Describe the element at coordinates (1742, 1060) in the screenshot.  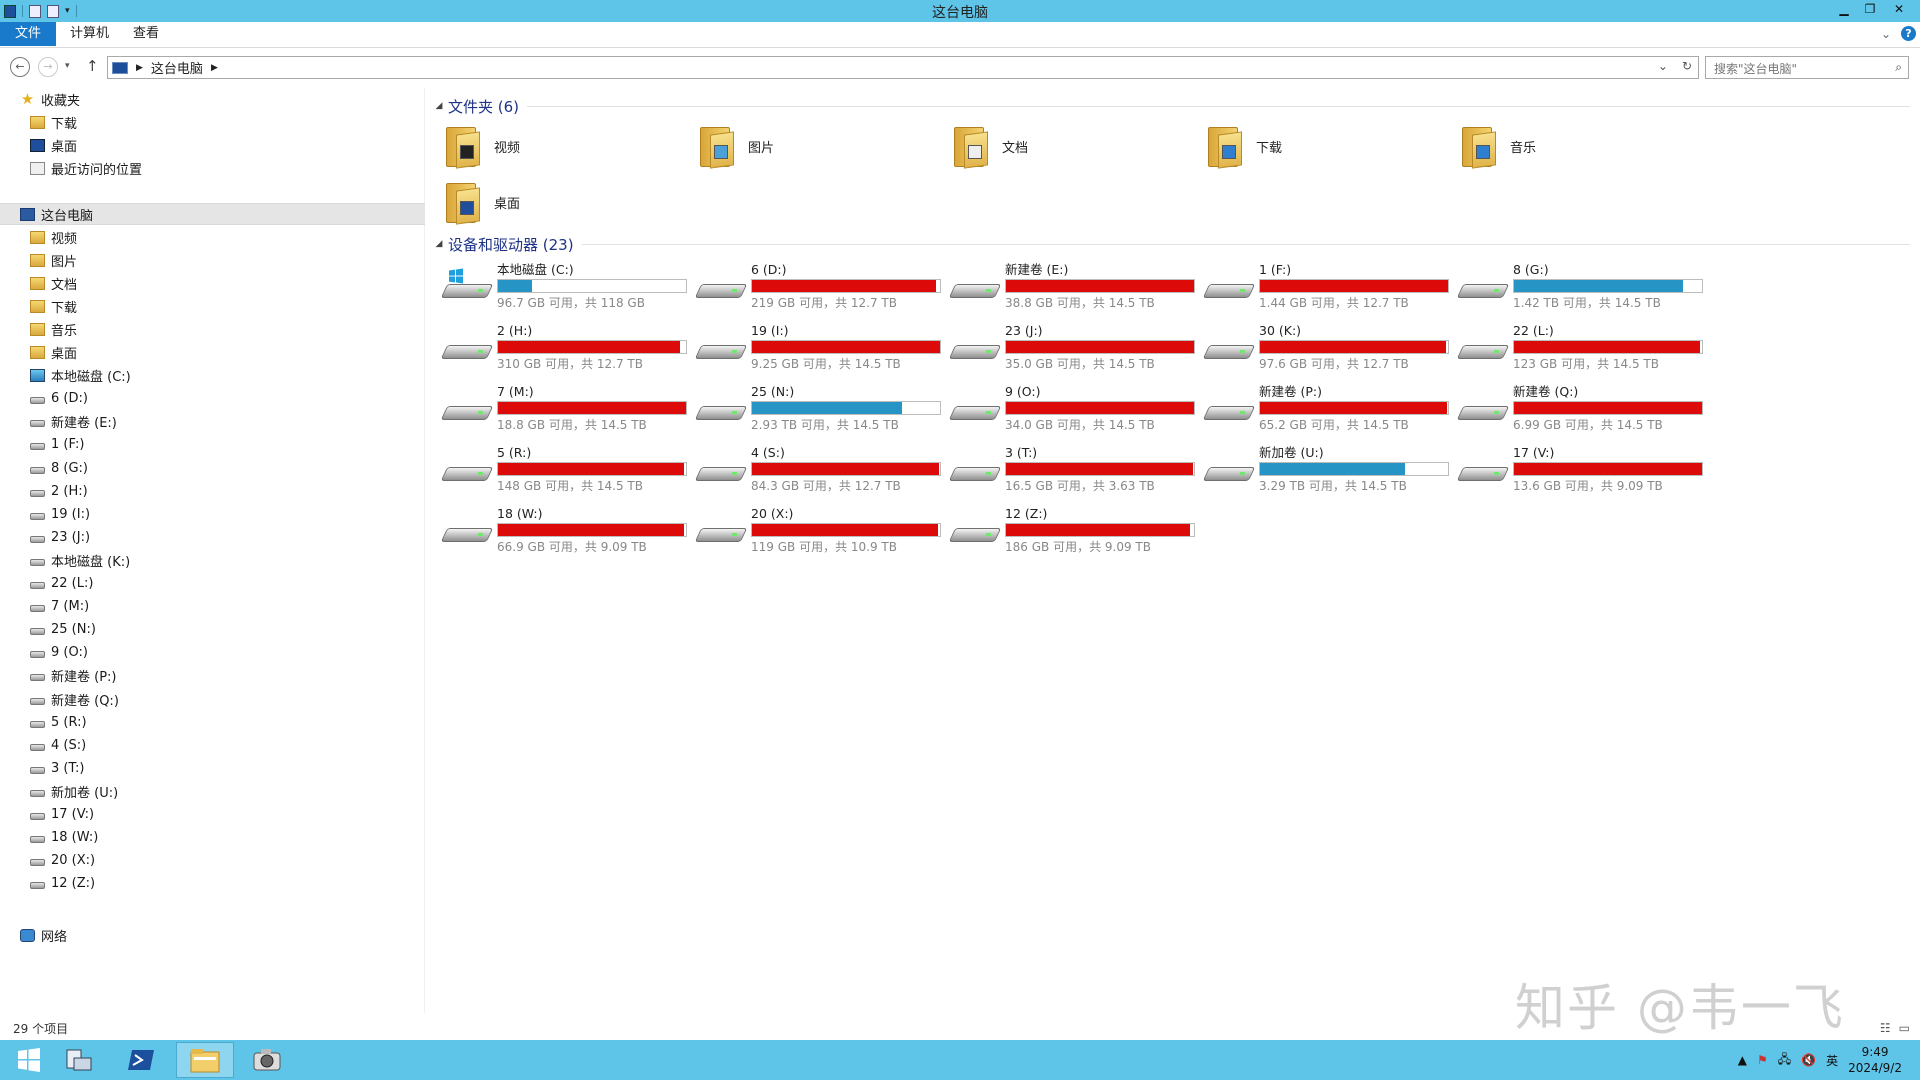
I see `show-hidden-icons-icon: ▲` at that location.